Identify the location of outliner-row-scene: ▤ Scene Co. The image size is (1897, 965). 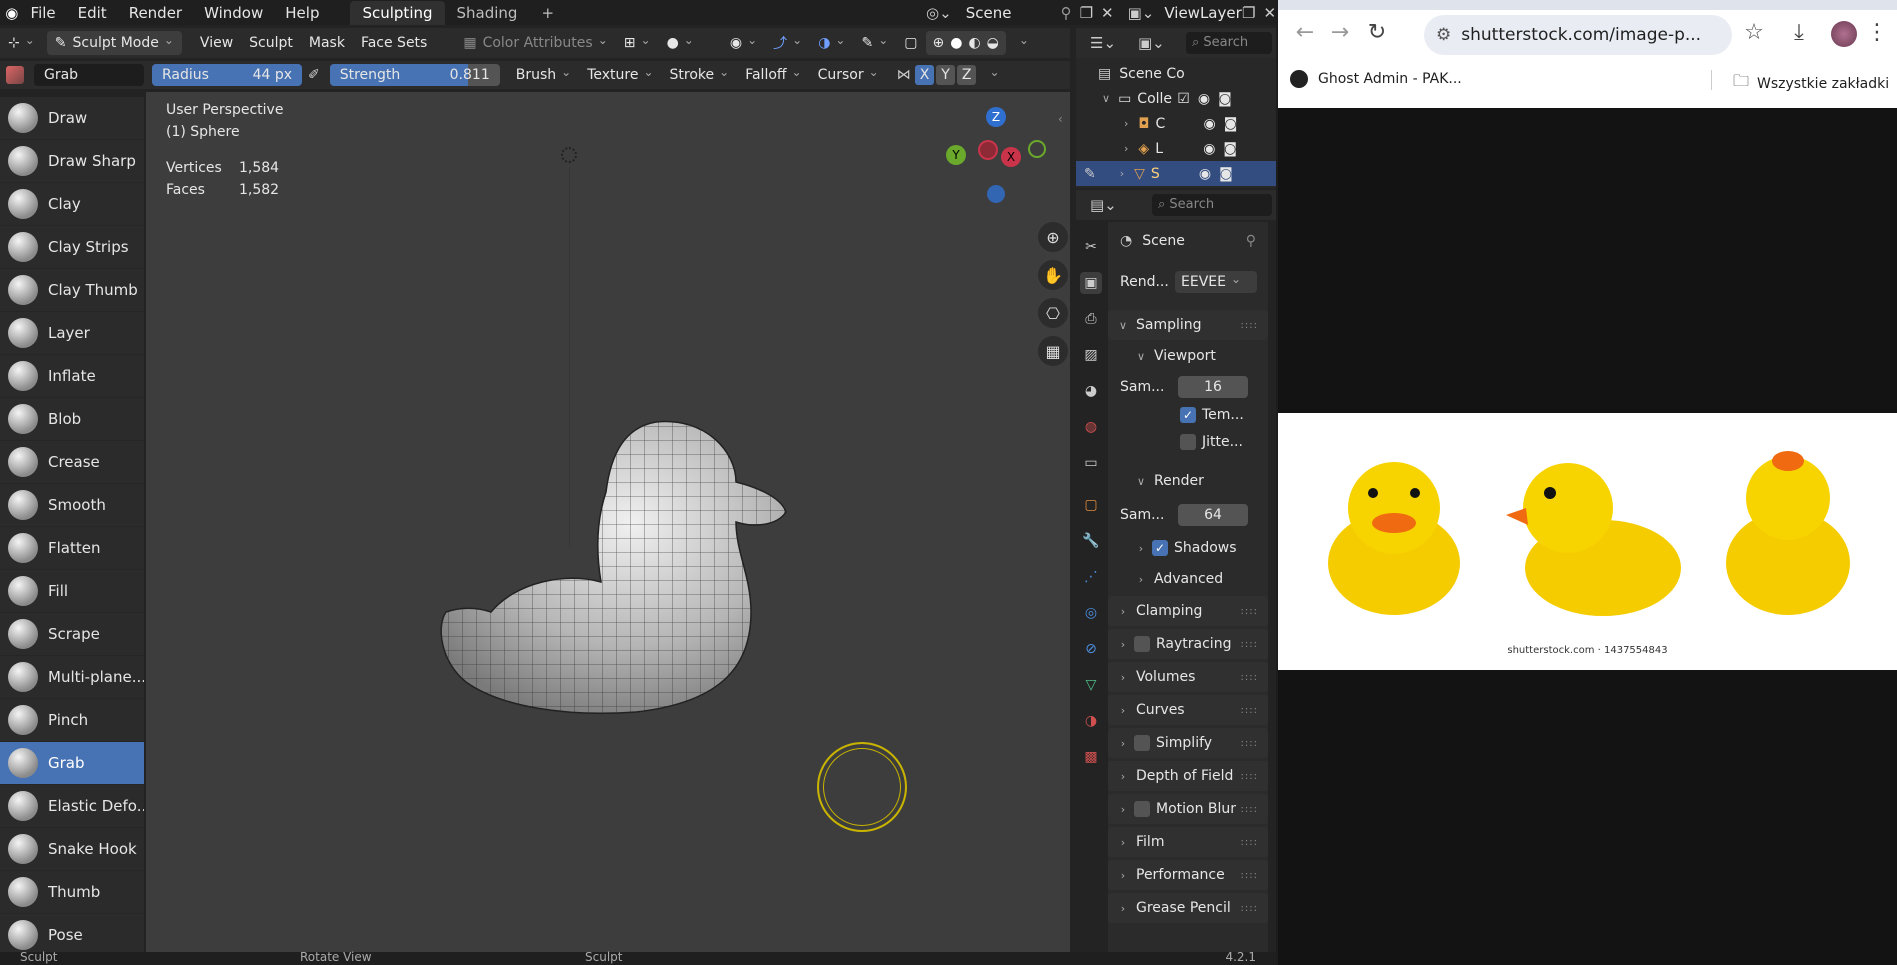
(1176, 73).